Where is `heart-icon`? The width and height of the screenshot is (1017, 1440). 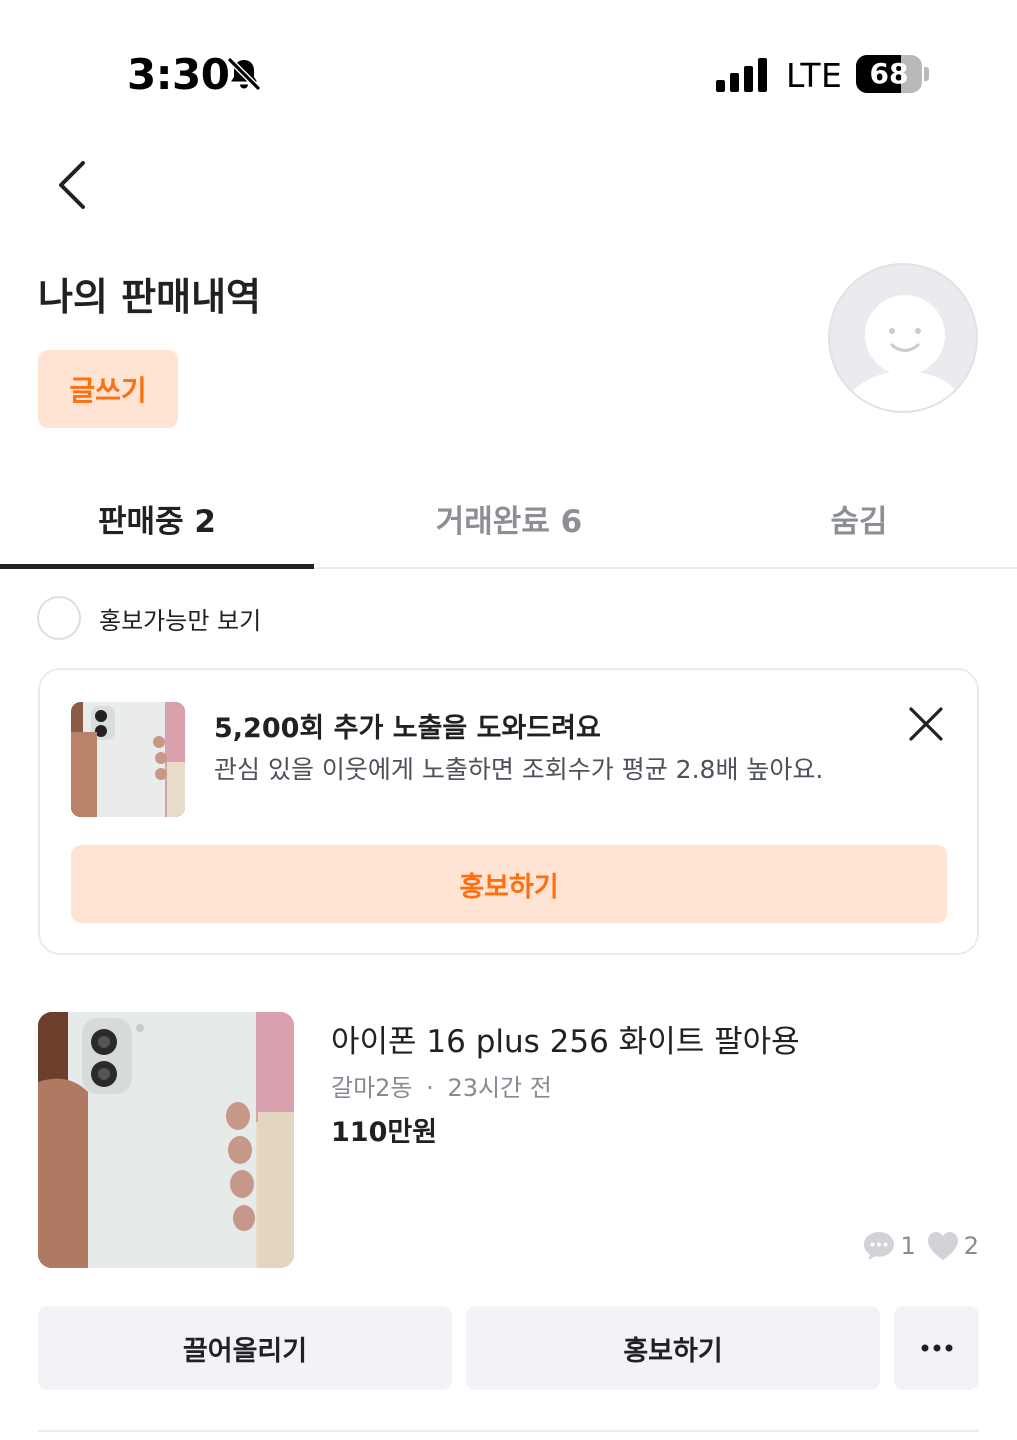 heart-icon is located at coordinates (942, 1246).